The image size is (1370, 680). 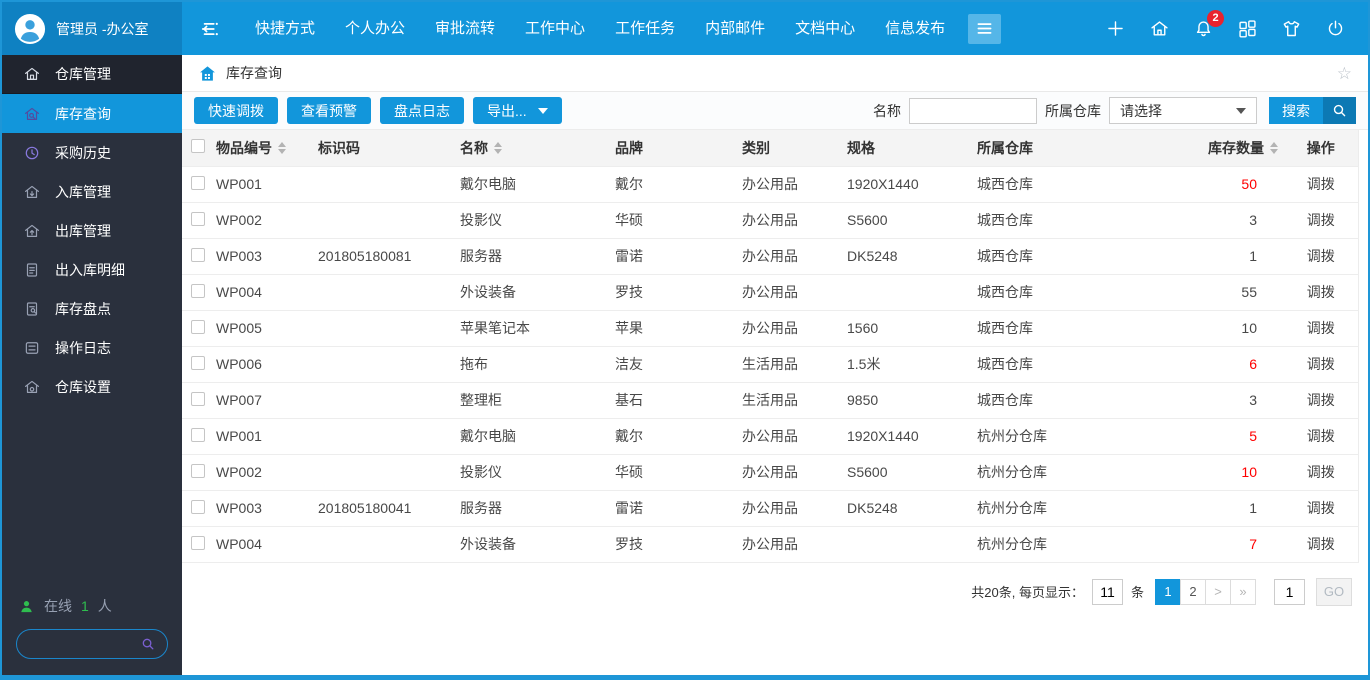 What do you see at coordinates (735, 28) in the screenshot?
I see `nav-item: 内部邮件` at bounding box center [735, 28].